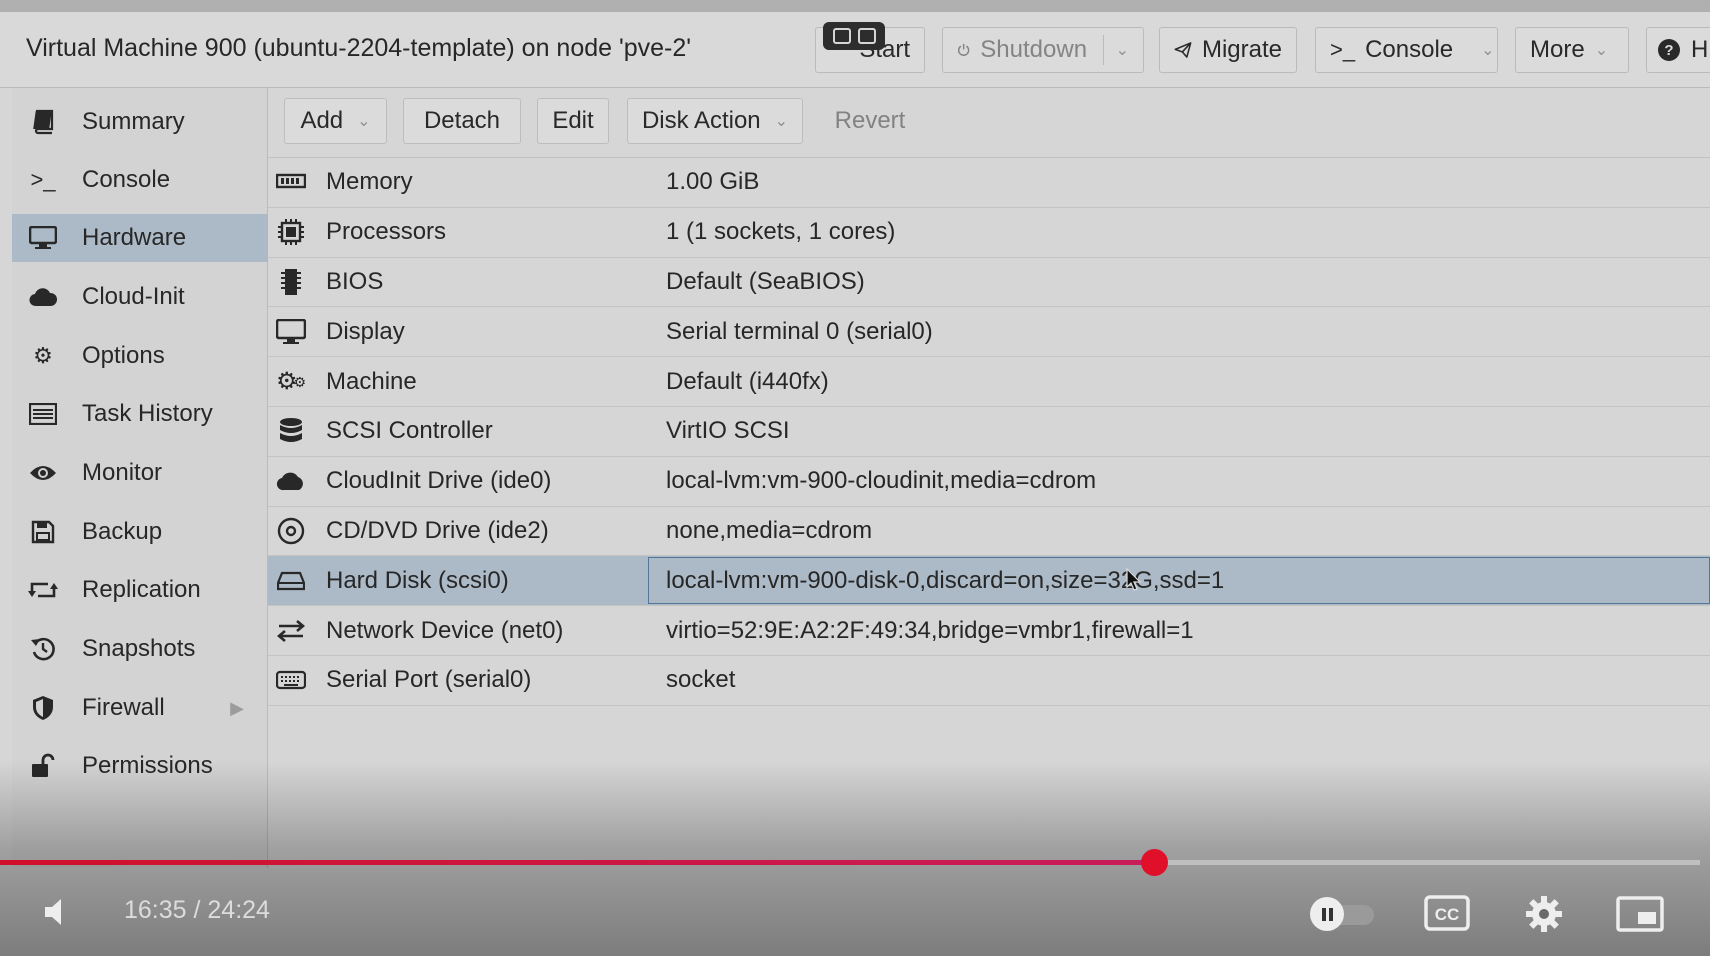 This screenshot has height=956, width=1710. I want to click on svg-text: CC, so click(1447, 914).